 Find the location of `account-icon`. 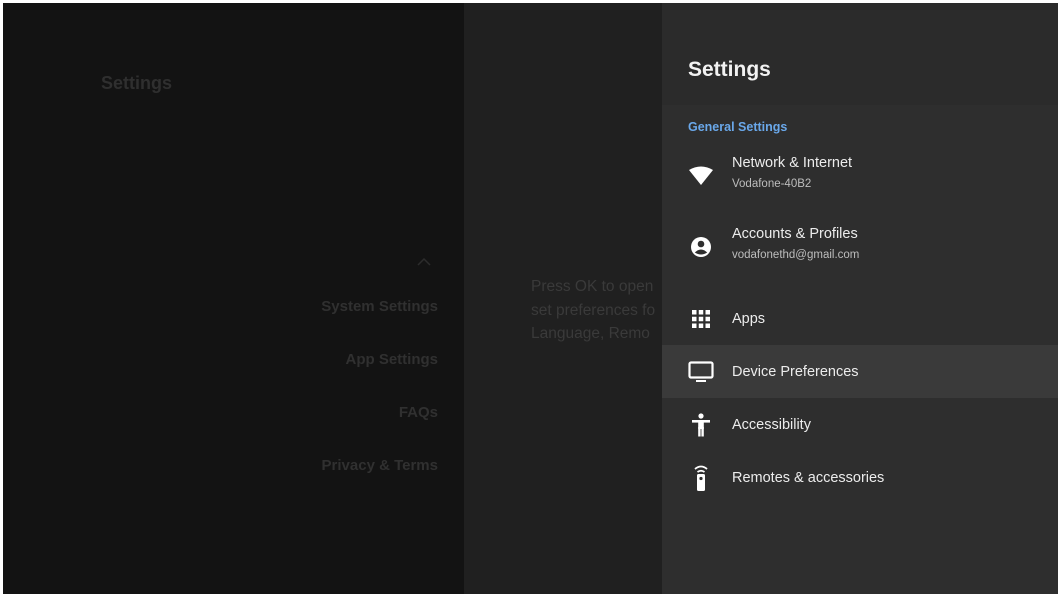

account-icon is located at coordinates (701, 247).